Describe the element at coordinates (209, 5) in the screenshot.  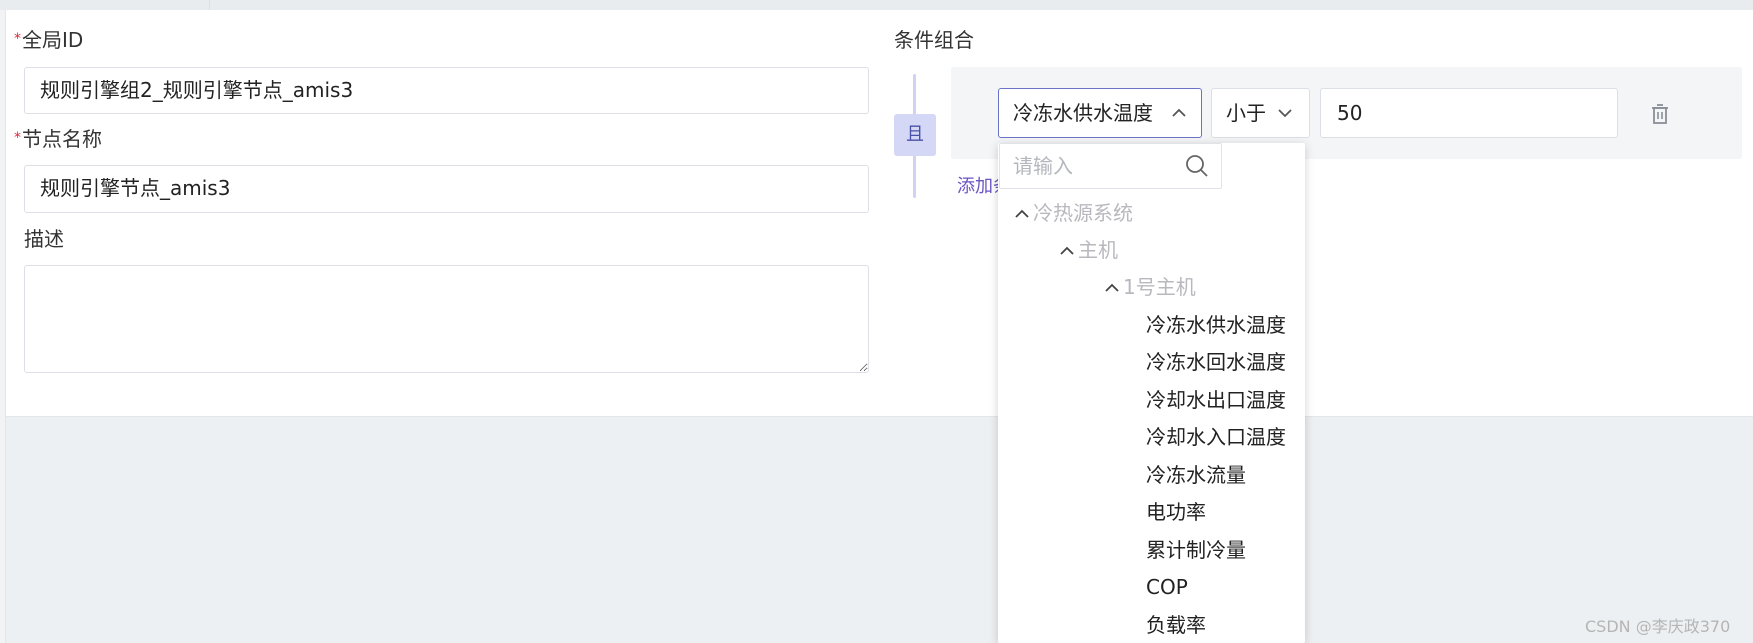
I see `tab-divider` at that location.